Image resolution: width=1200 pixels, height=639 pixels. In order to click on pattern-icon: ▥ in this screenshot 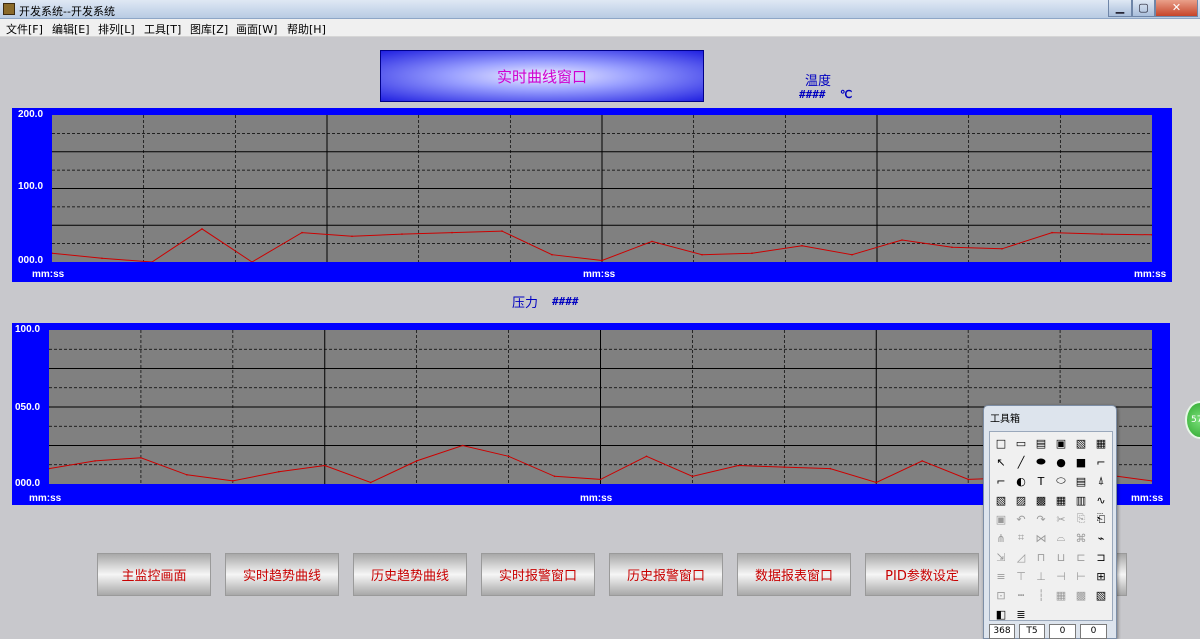, I will do `click(1081, 500)`.